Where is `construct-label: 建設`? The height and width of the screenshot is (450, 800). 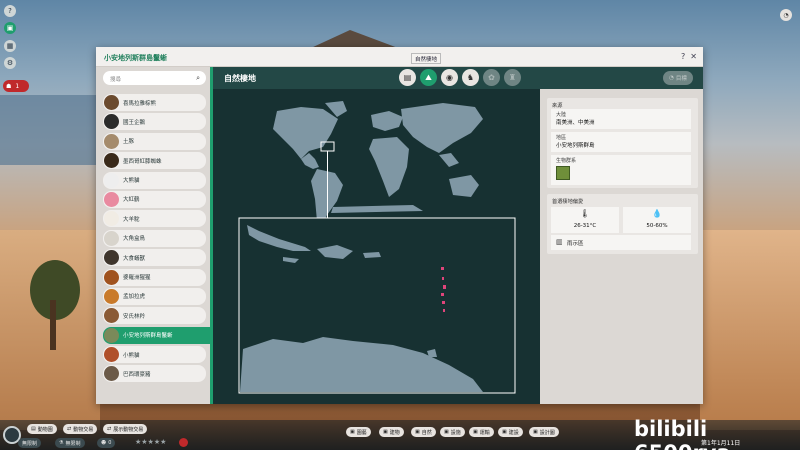 construct-label: 建設 is located at coordinates (513, 432).